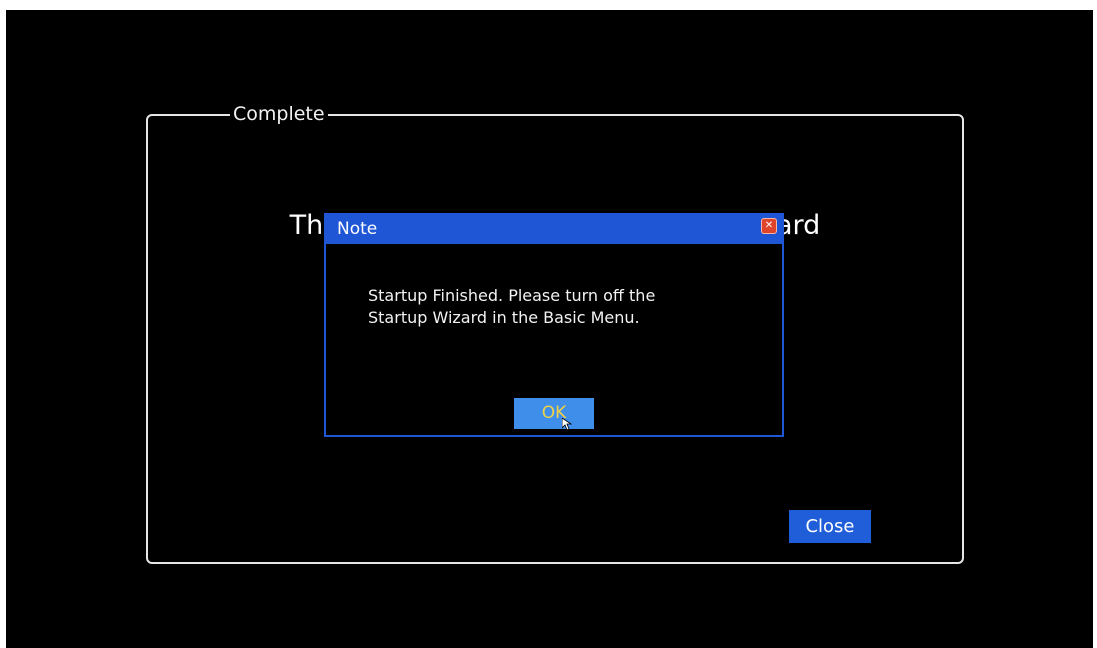 Image resolution: width=1097 pixels, height=648 pixels. I want to click on dialog-message-line: Startup Wizard in the Basic Menu., so click(504, 317).